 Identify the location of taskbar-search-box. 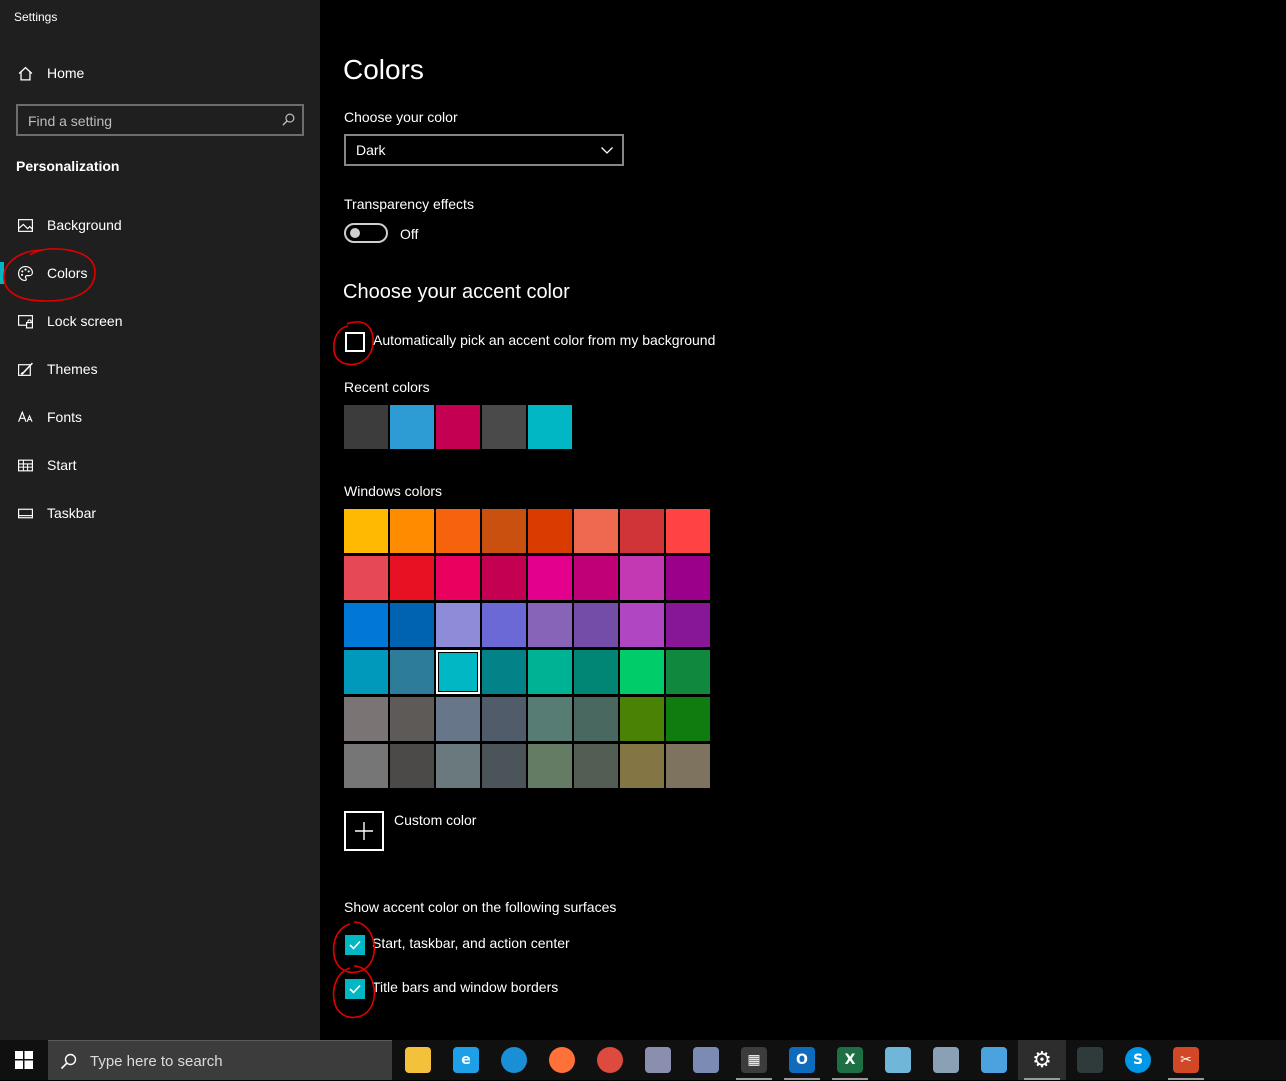
(220, 1060).